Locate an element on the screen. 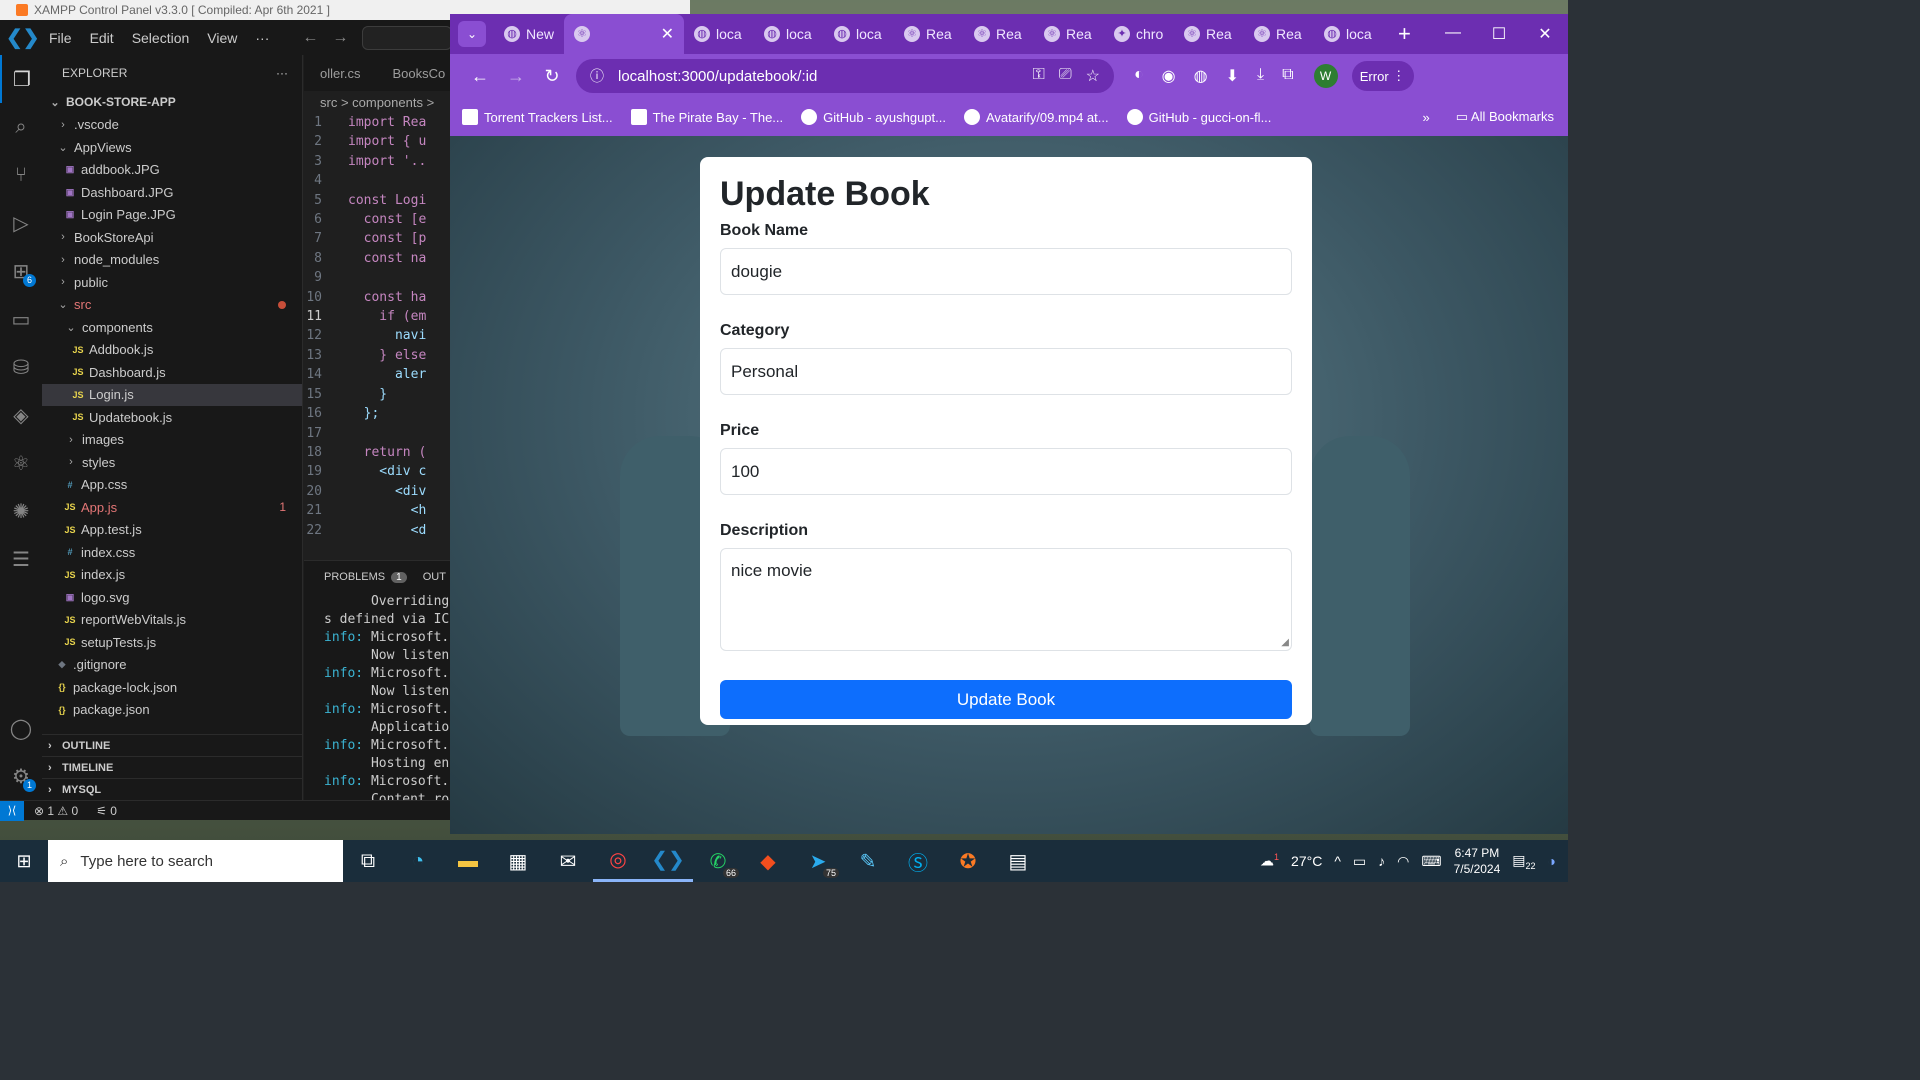 The height and width of the screenshot is (1080, 1920). volume-icon: ♪ is located at coordinates (1381, 861).